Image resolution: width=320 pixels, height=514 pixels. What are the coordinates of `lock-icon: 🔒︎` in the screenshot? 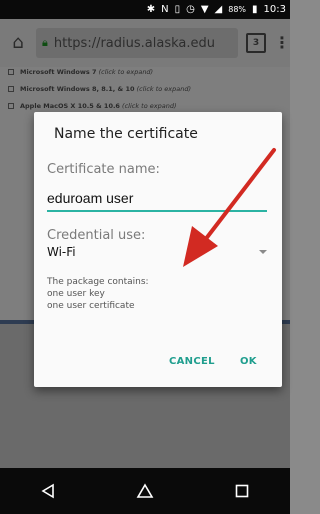 It's located at (45, 42).